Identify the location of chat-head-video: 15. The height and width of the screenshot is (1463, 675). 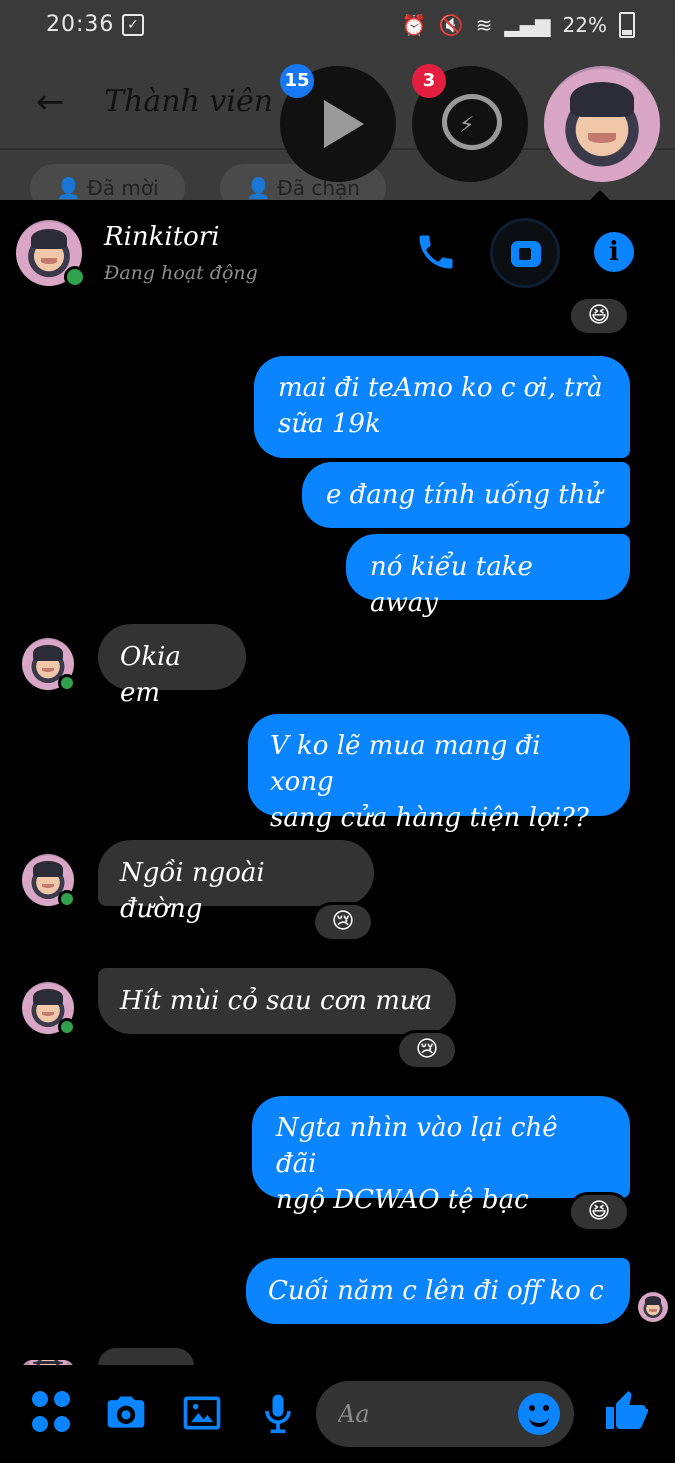
(338, 123).